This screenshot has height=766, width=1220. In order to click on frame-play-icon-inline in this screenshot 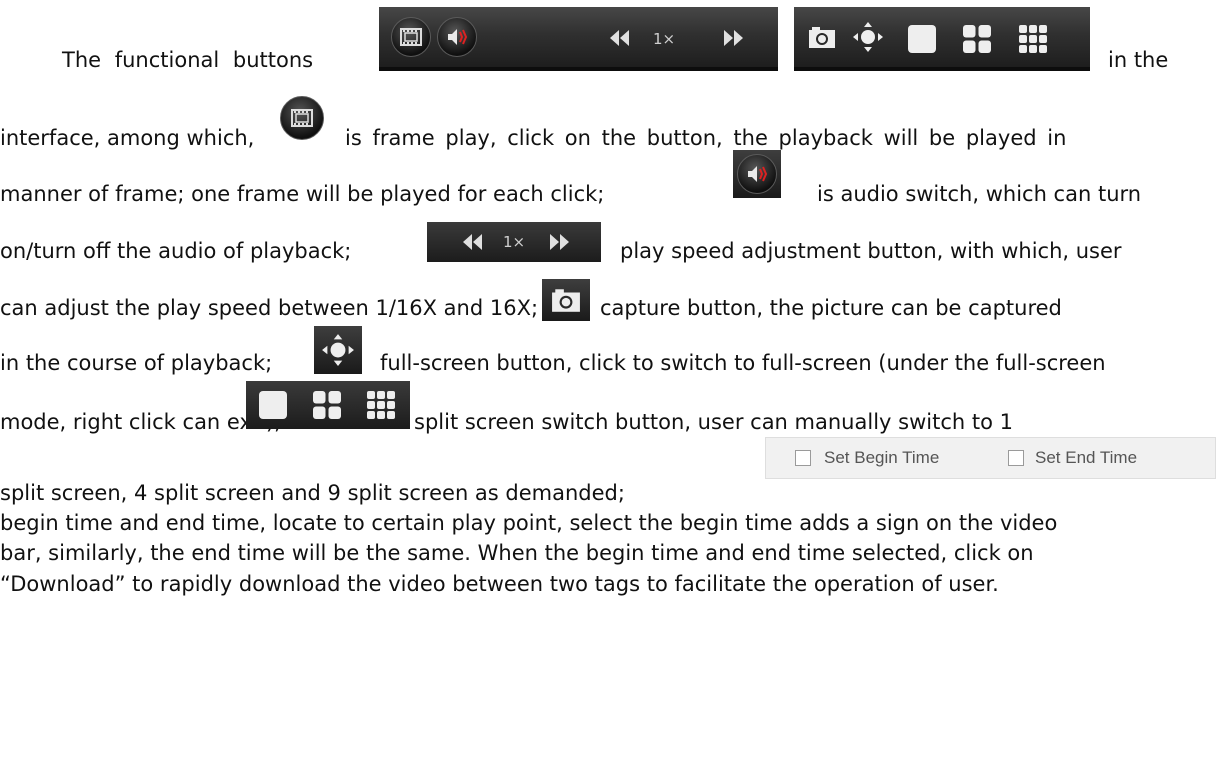, I will do `click(302, 118)`.